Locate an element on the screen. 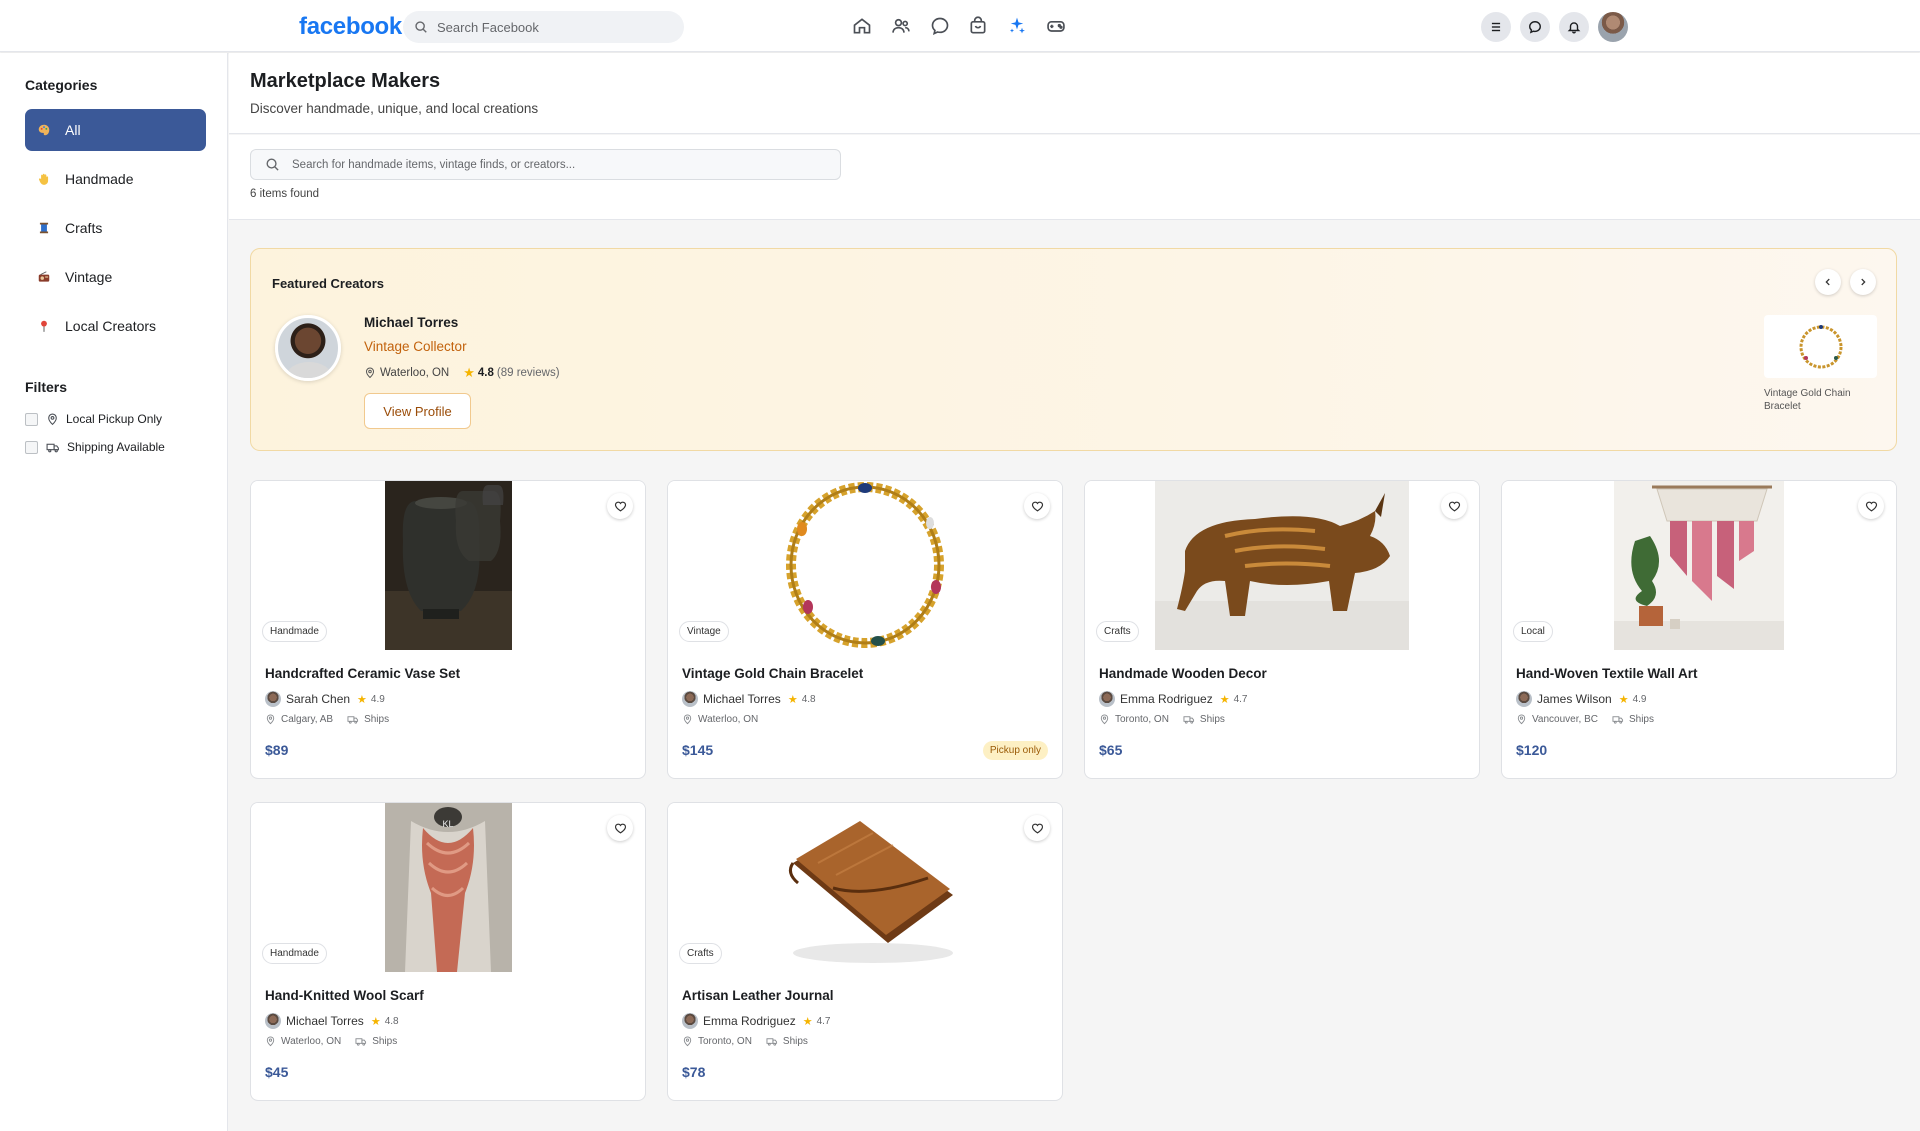  search-icon is located at coordinates (421, 27).